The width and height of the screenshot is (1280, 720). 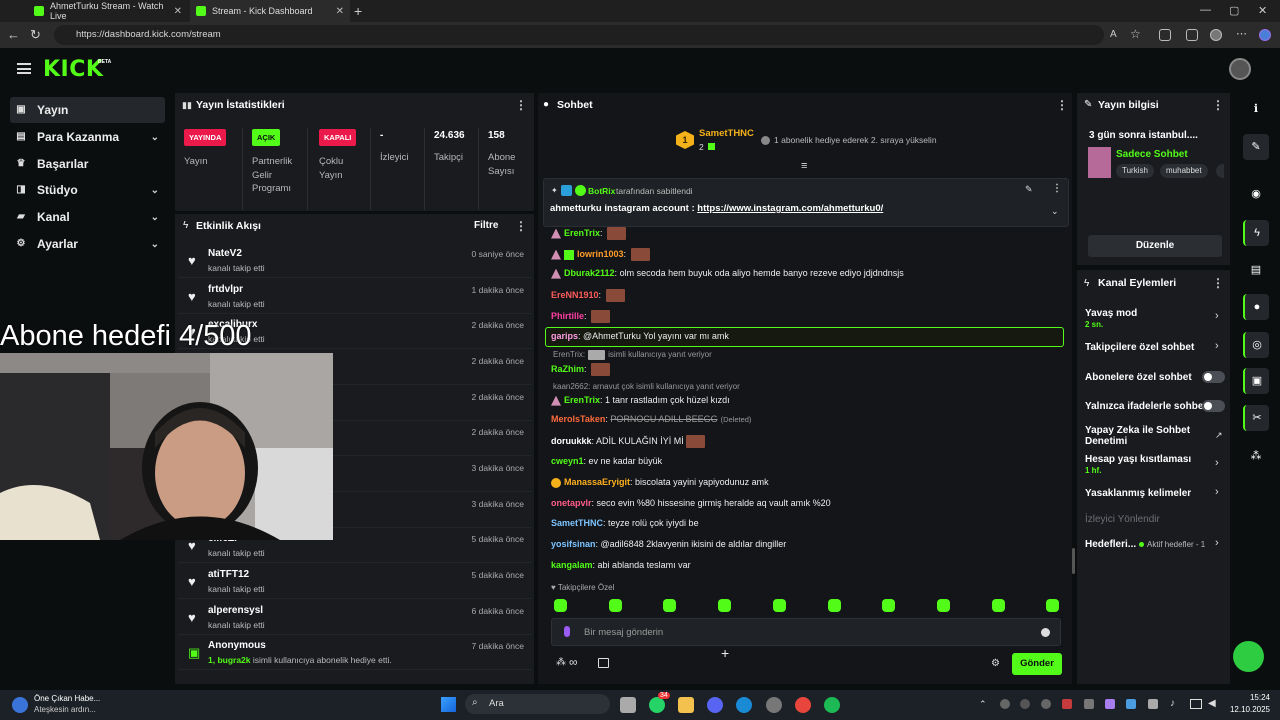 I want to click on chevron-down-icon: ⌄, so click(x=1055, y=211).